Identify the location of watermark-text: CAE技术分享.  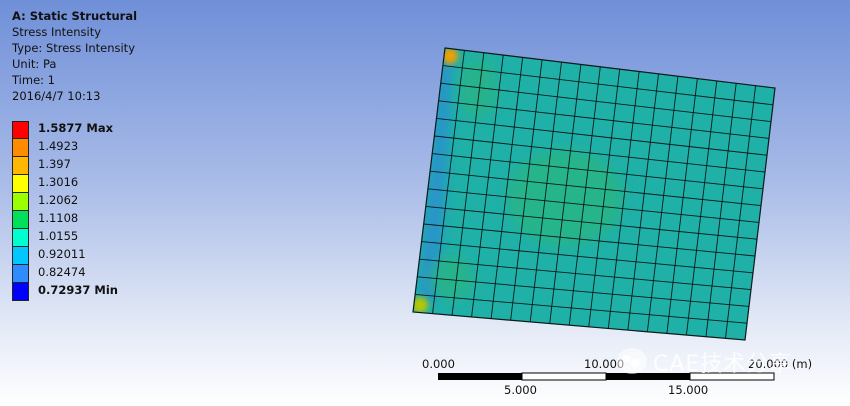
(723, 364).